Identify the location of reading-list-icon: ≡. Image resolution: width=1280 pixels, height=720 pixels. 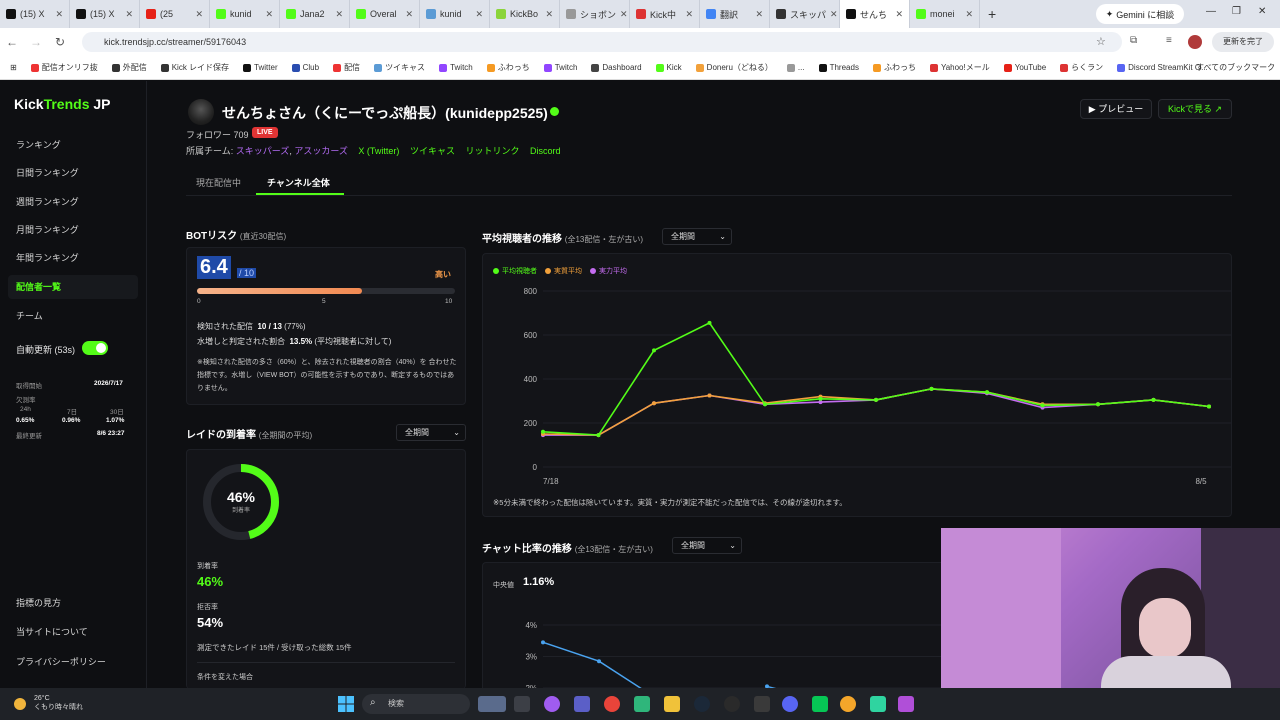
(1169, 40).